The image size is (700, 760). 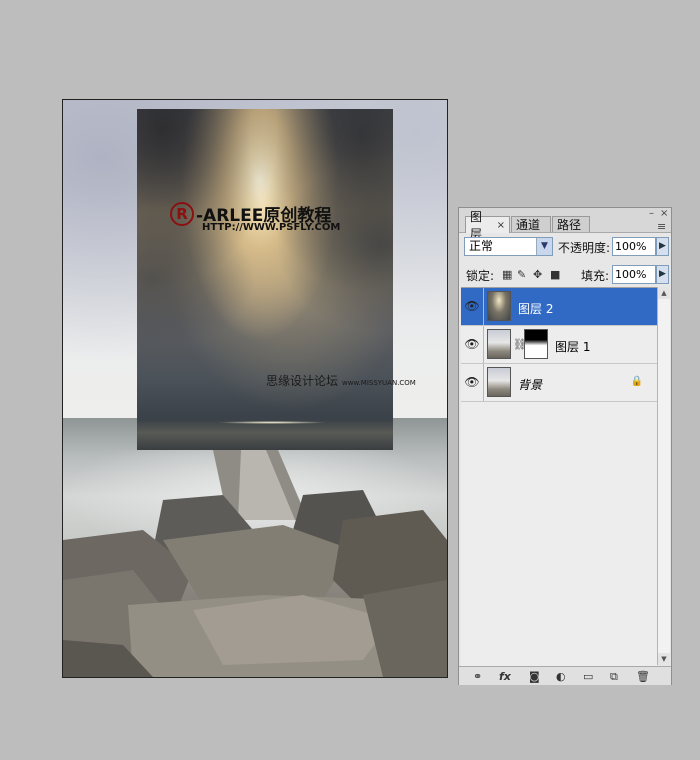 I want to click on watermark-url: HTTP://WWW.PSFLY.COM, so click(x=271, y=227).